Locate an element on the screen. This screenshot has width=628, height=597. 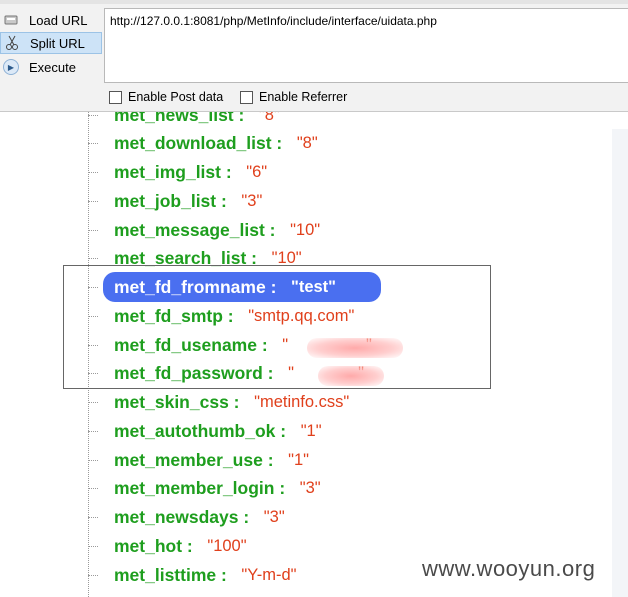
row-value: "6" is located at coordinates (257, 172).